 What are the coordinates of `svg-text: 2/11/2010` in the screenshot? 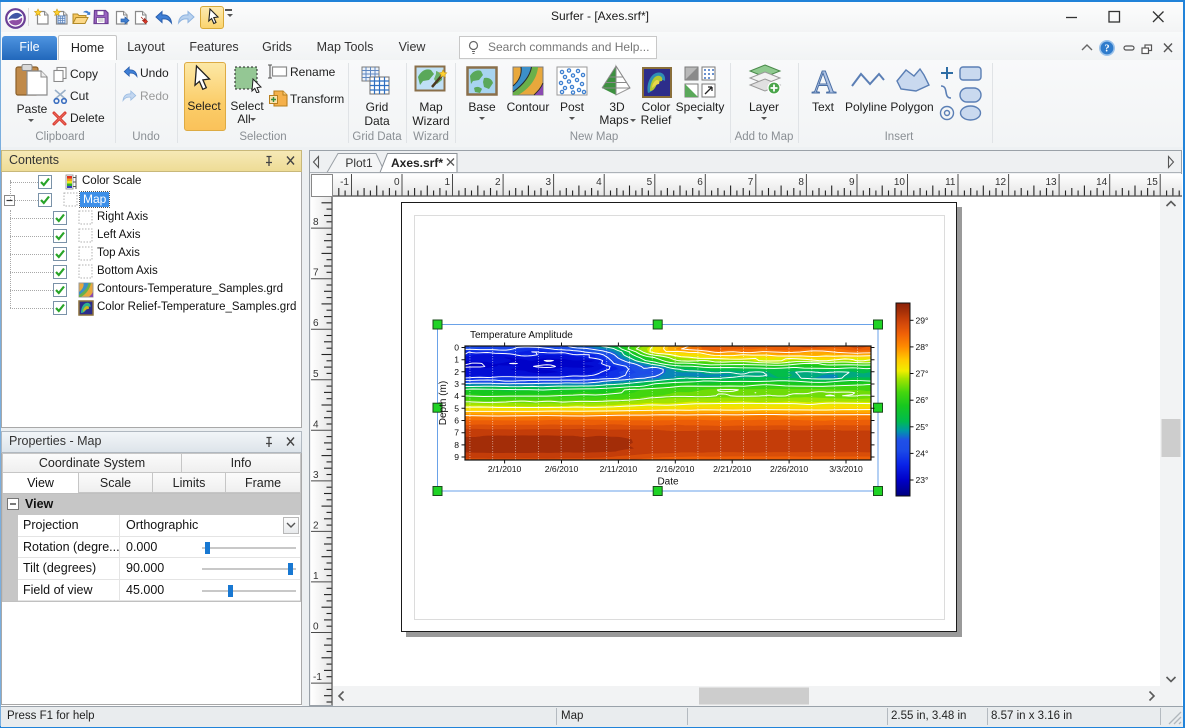 It's located at (619, 469).